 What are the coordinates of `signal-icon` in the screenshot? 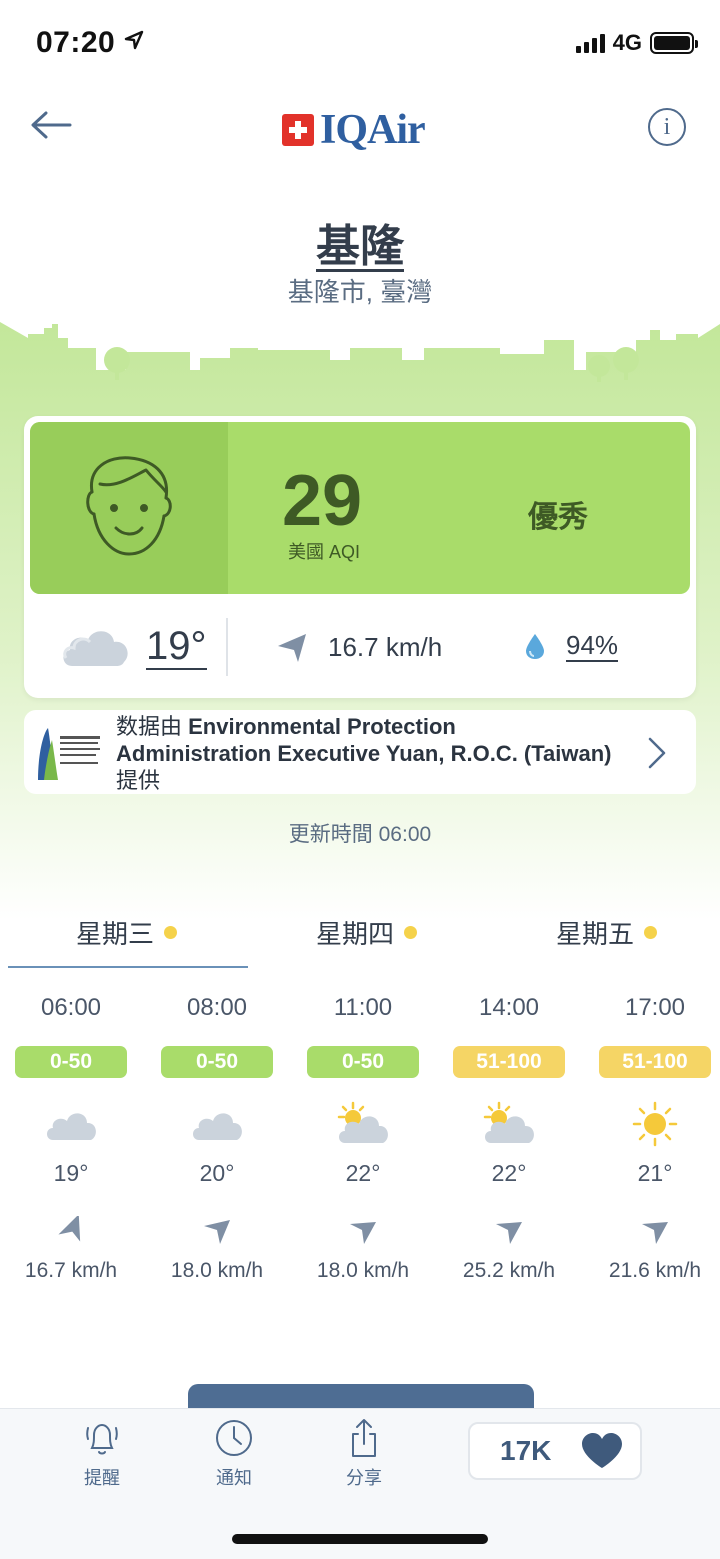 It's located at (590, 43).